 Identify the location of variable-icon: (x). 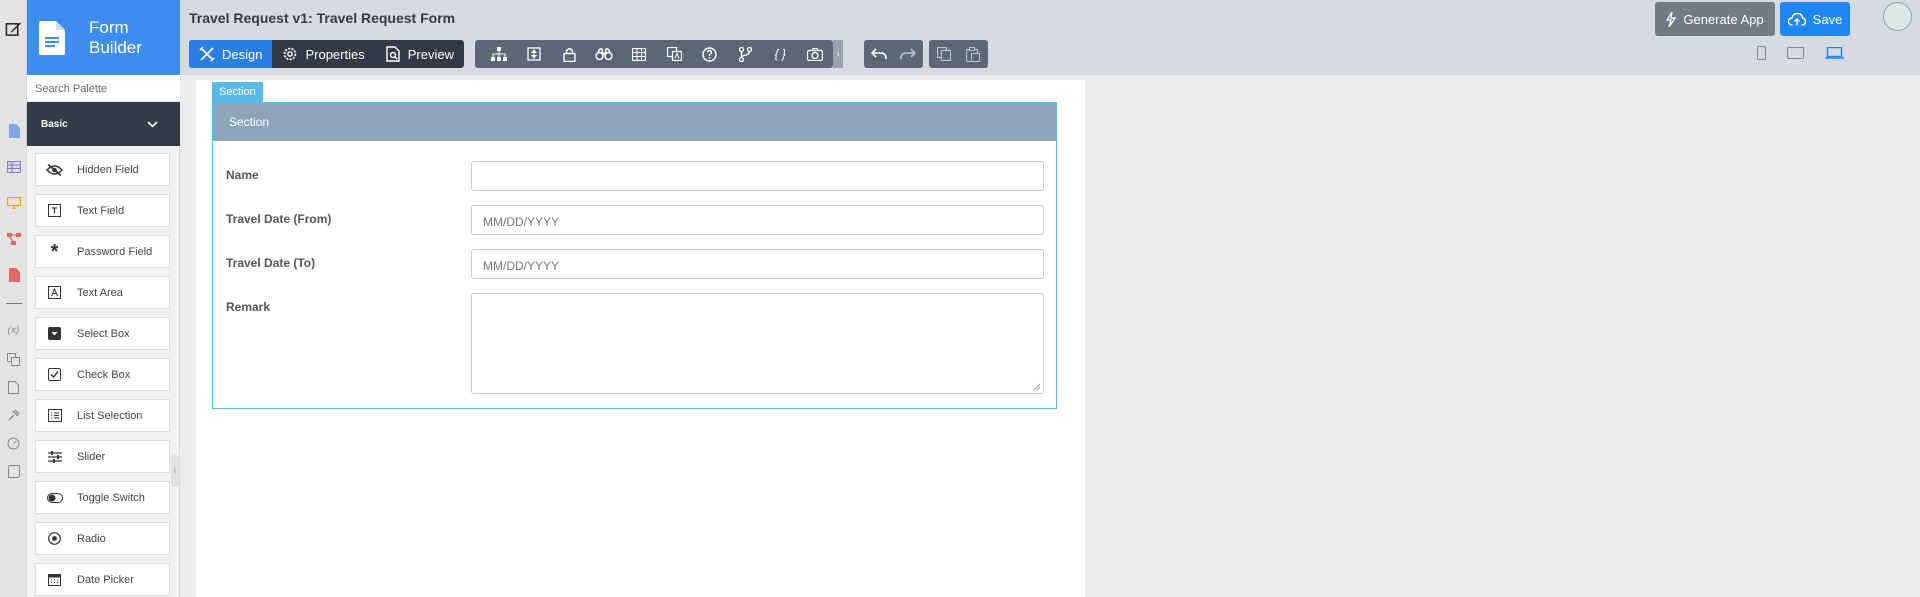
(13, 330).